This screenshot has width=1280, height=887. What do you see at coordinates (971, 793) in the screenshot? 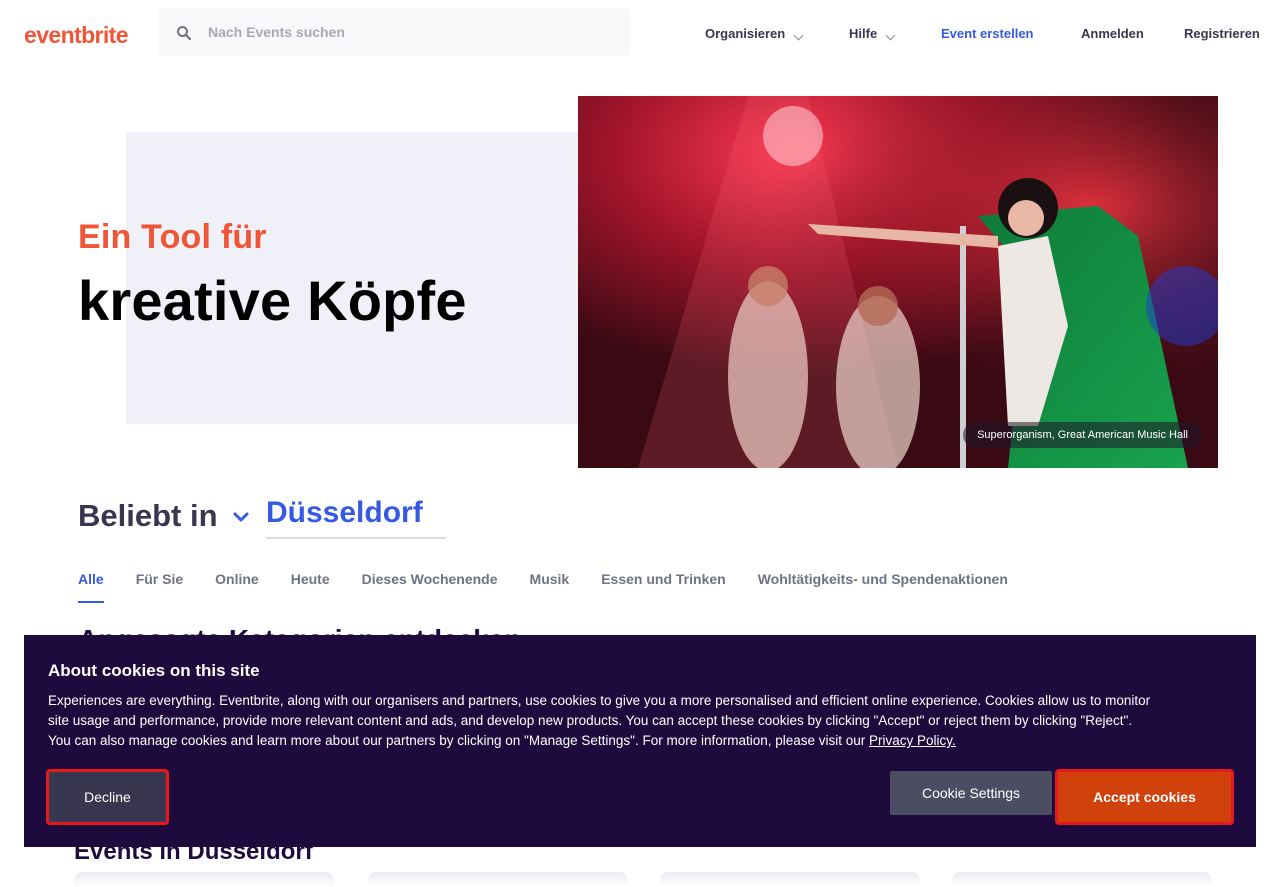
I see `cookie-settings-button: Cookie Settings` at bounding box center [971, 793].